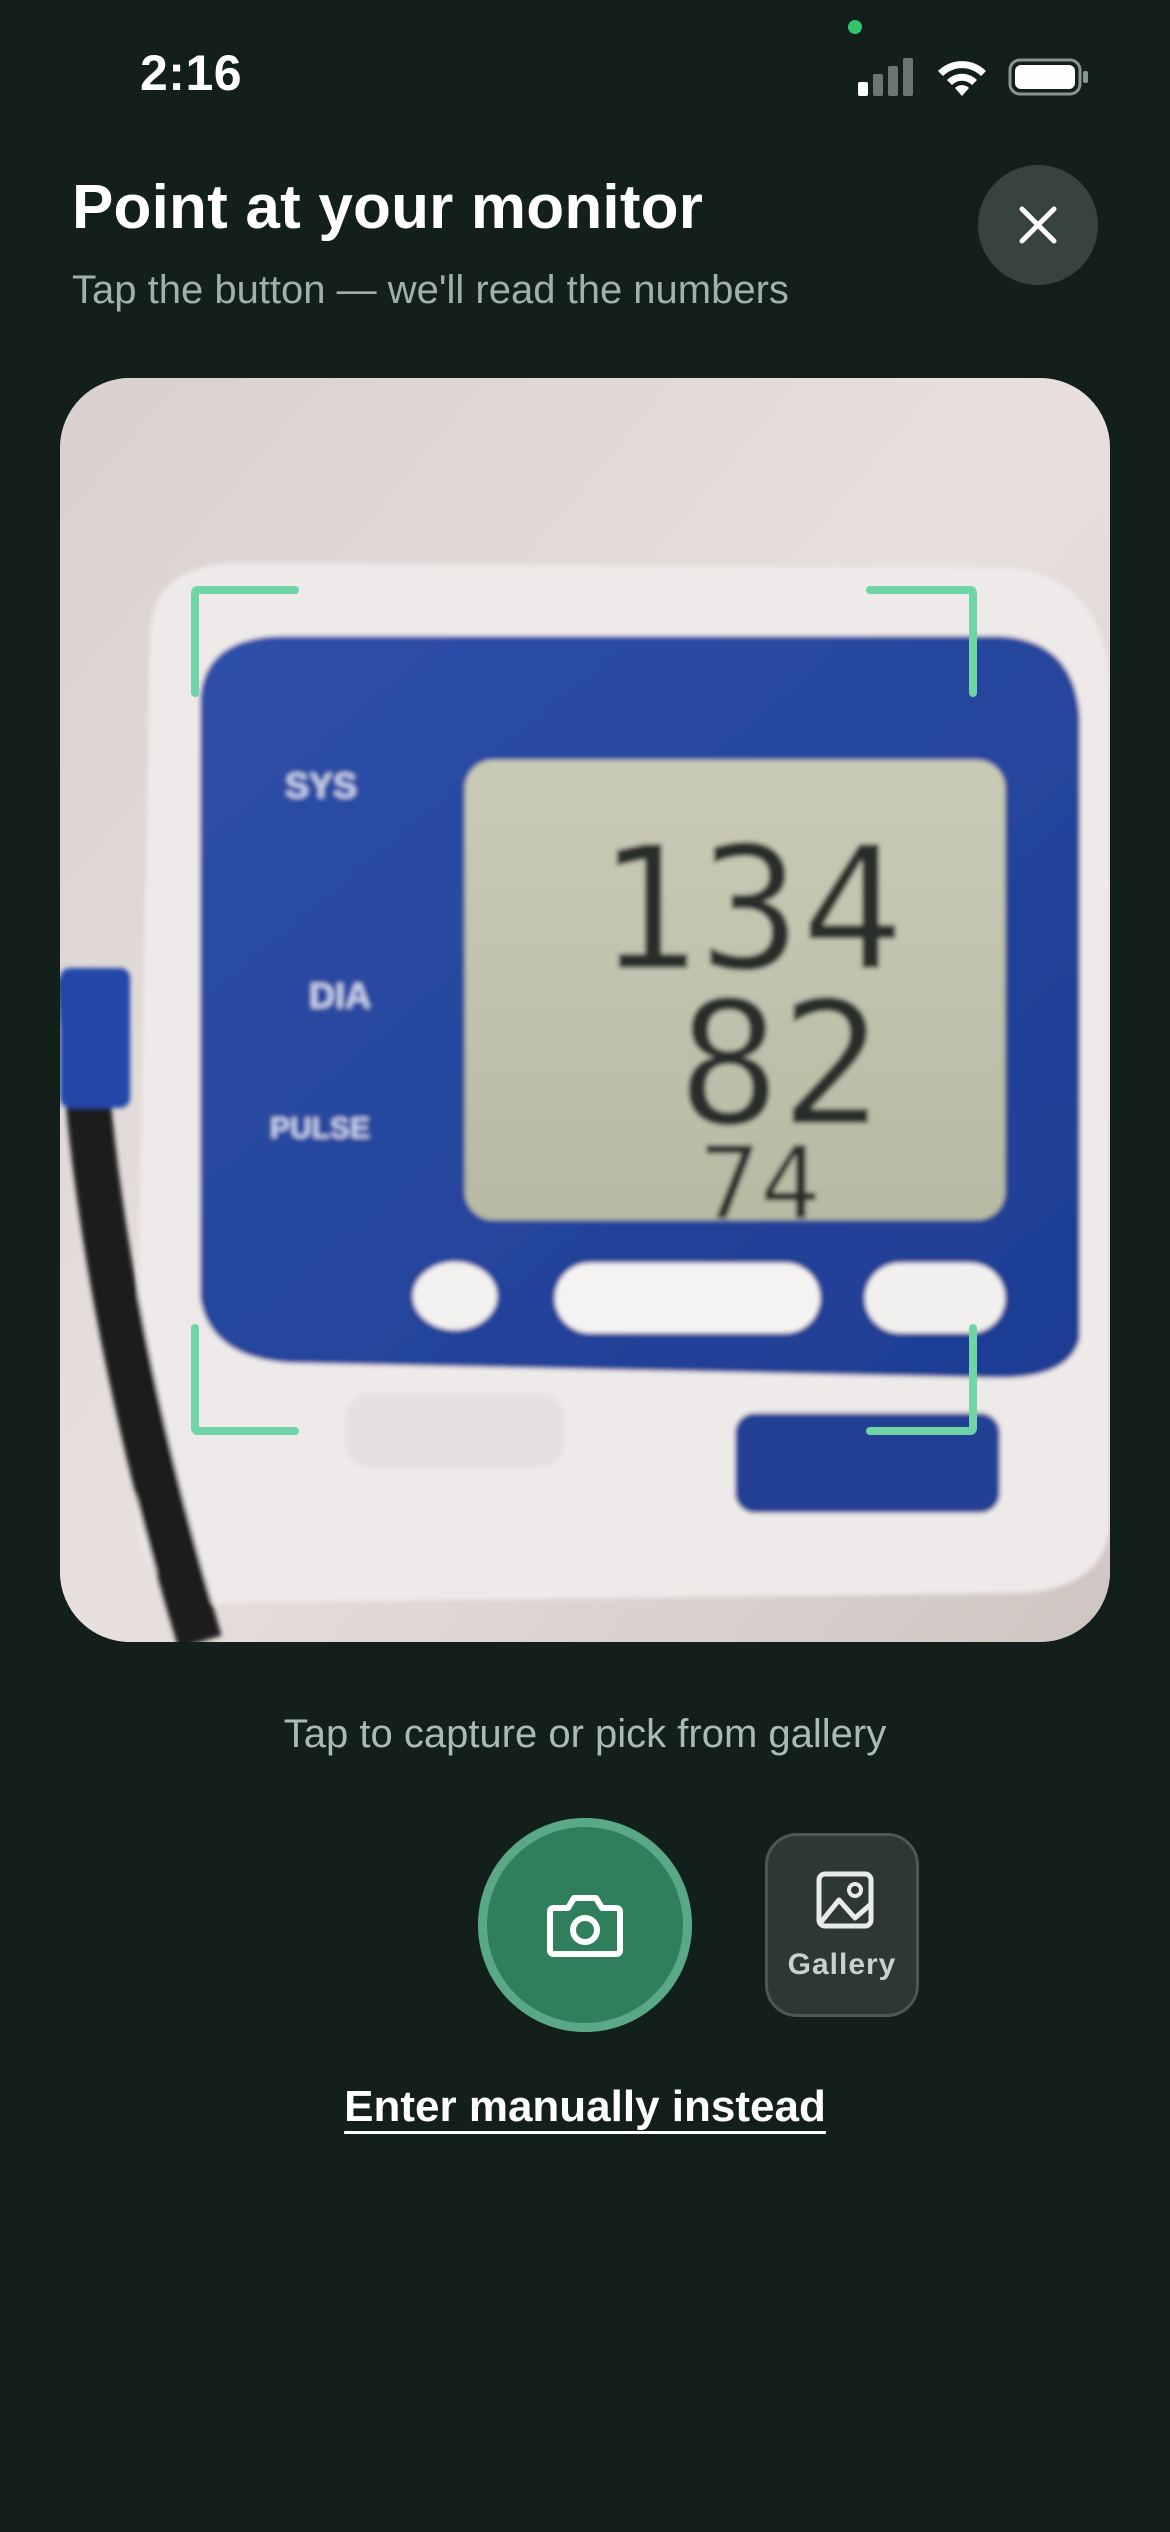 This screenshot has height=2532, width=1170. I want to click on page-subtitle: Tap the button — we'll read the numbers, so click(430, 290).